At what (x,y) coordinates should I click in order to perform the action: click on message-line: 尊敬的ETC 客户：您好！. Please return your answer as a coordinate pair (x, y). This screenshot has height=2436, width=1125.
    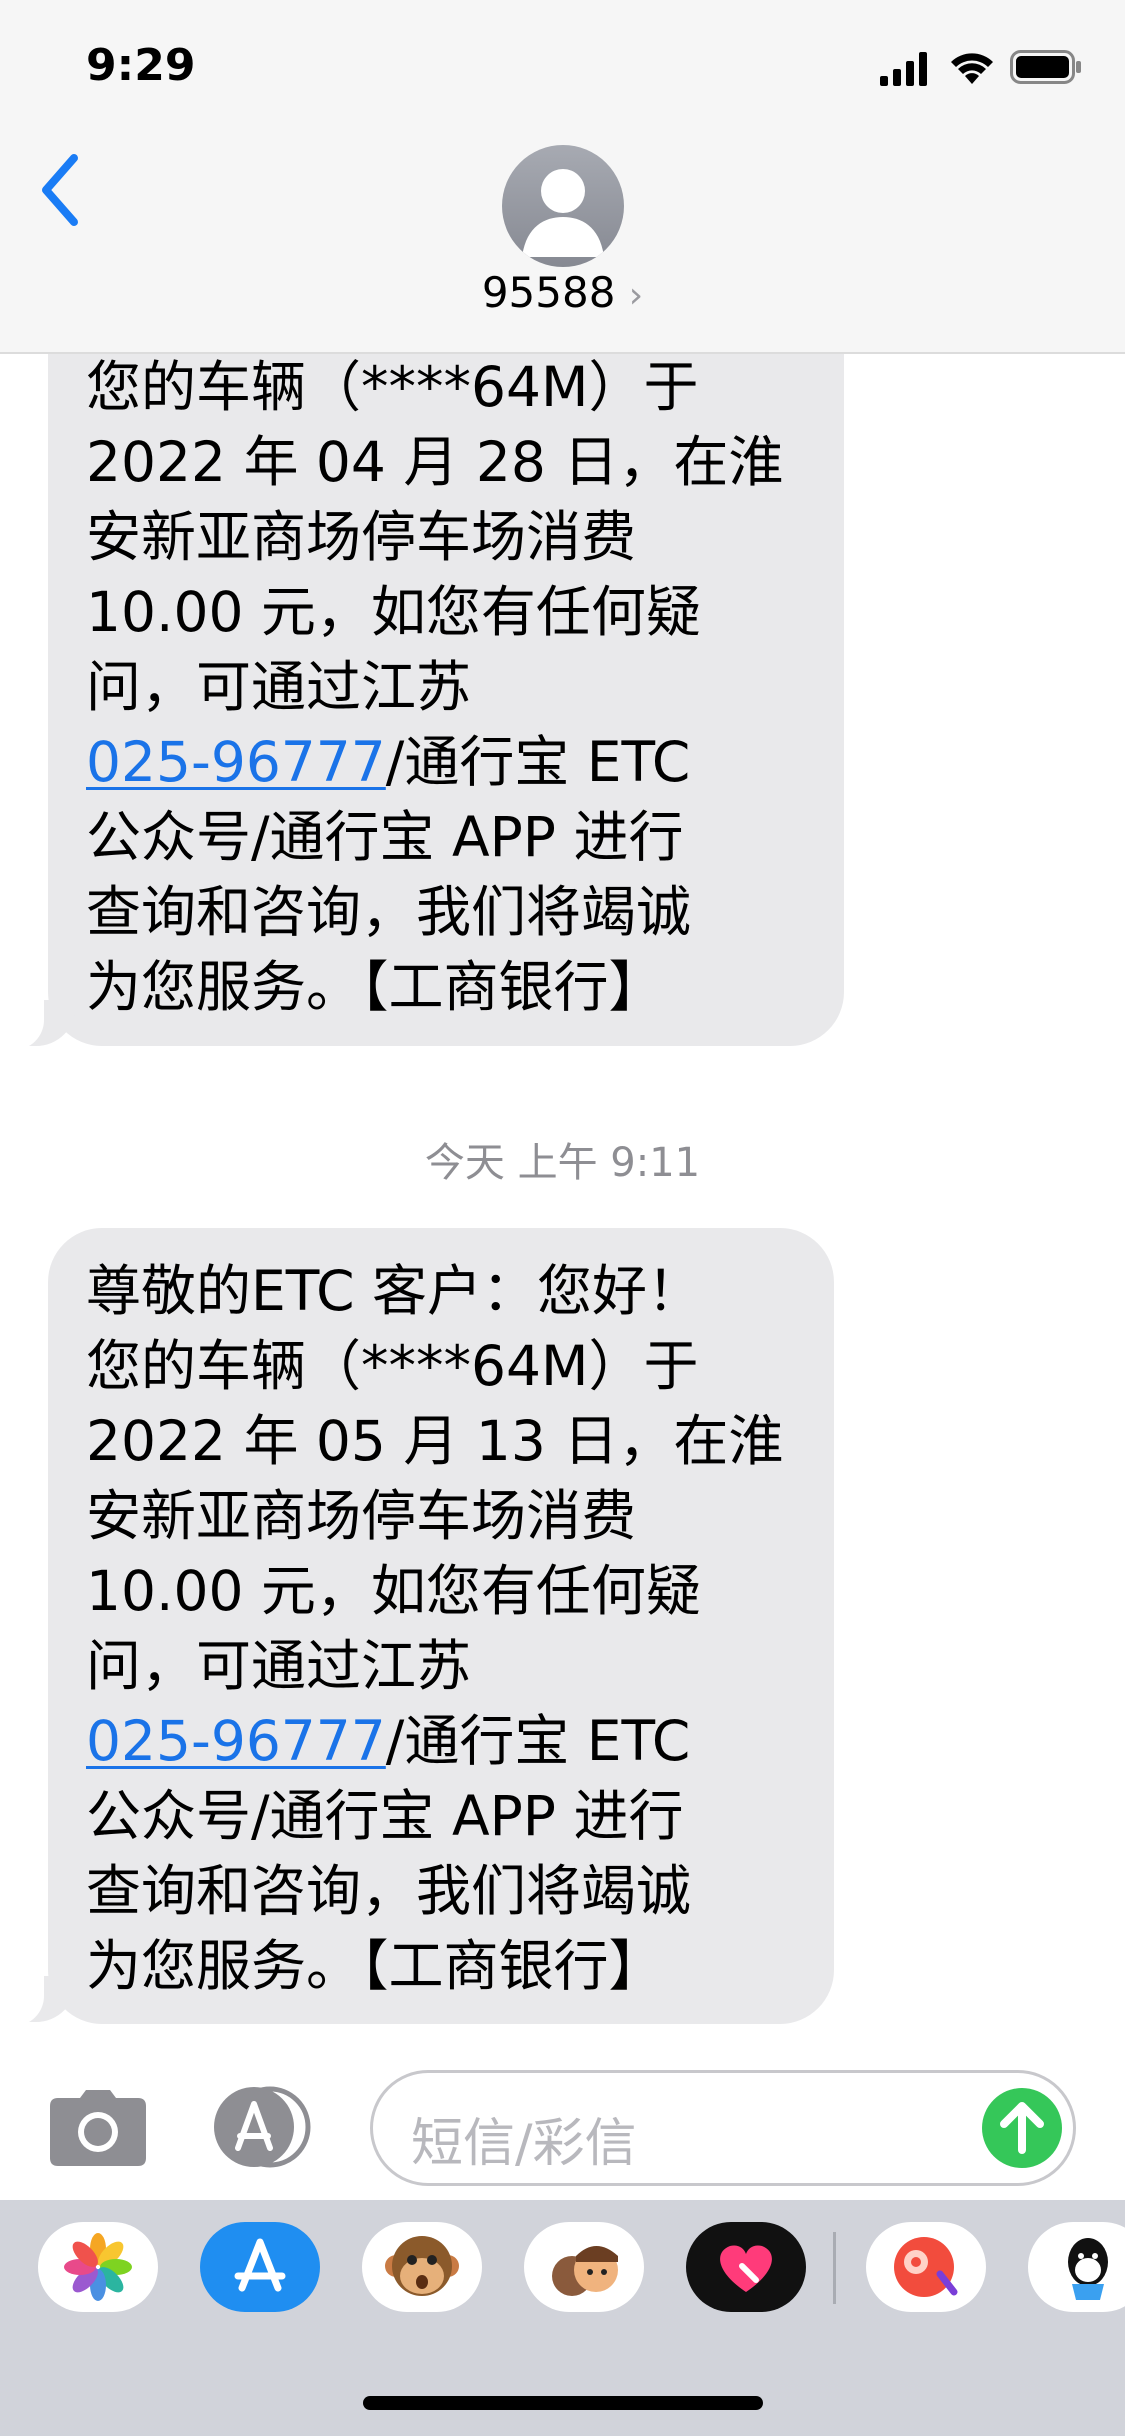
    Looking at the image, I should click on (394, 1291).